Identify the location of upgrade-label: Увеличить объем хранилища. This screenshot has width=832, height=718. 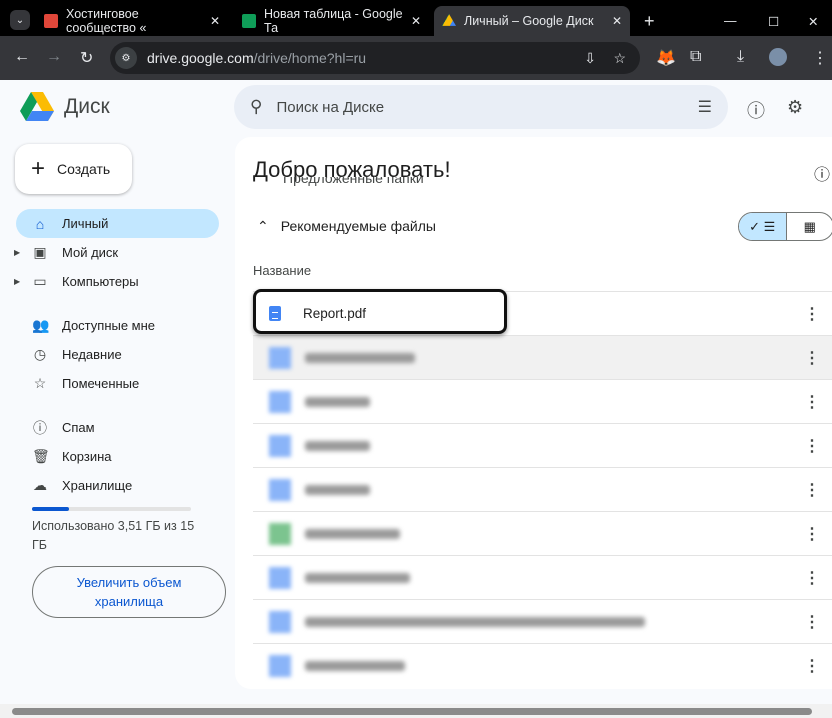
(129, 592).